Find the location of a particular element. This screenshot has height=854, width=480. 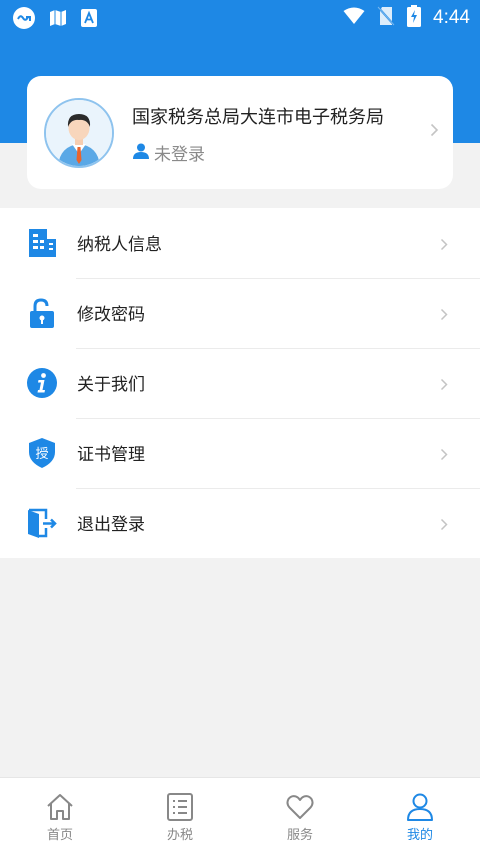

menu-item-about-us: 关于我们 is located at coordinates (240, 383).